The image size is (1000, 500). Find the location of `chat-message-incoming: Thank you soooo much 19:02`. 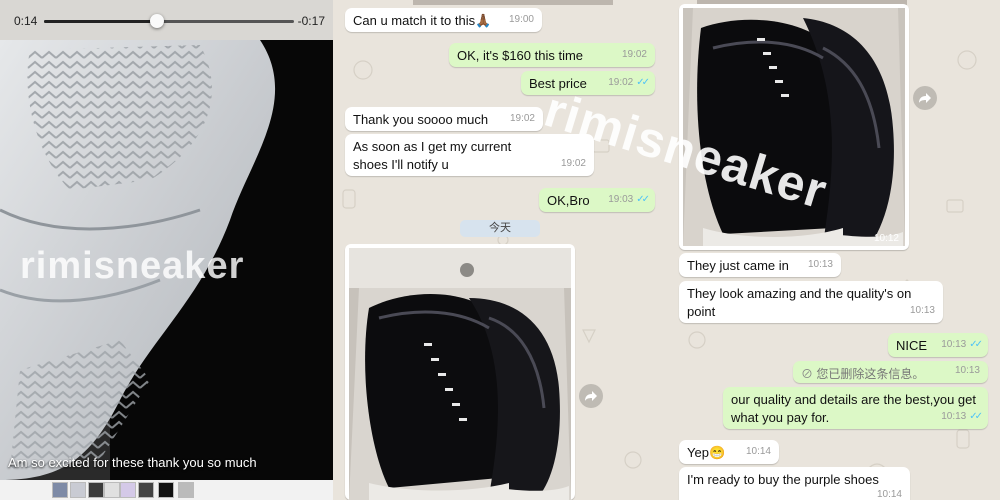

chat-message-incoming: Thank you soooo much 19:02 is located at coordinates (444, 119).